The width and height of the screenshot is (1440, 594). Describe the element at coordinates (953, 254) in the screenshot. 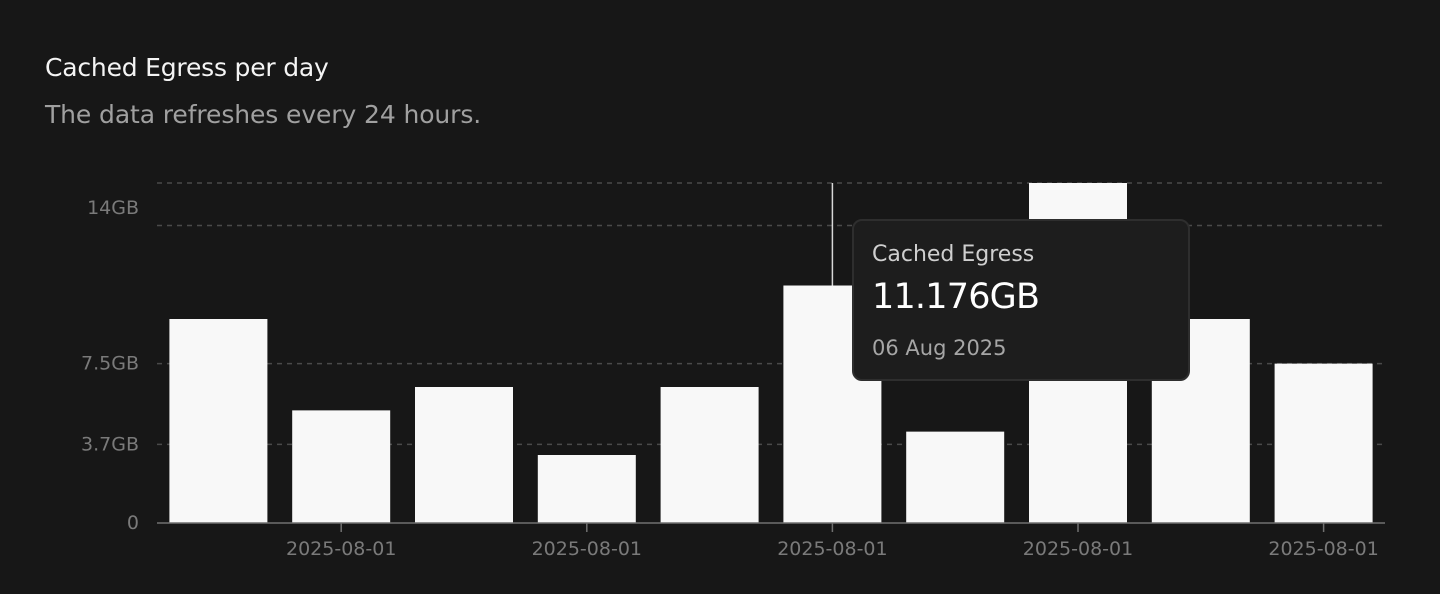

I see `tooltip-series-label: Cached Egress` at that location.